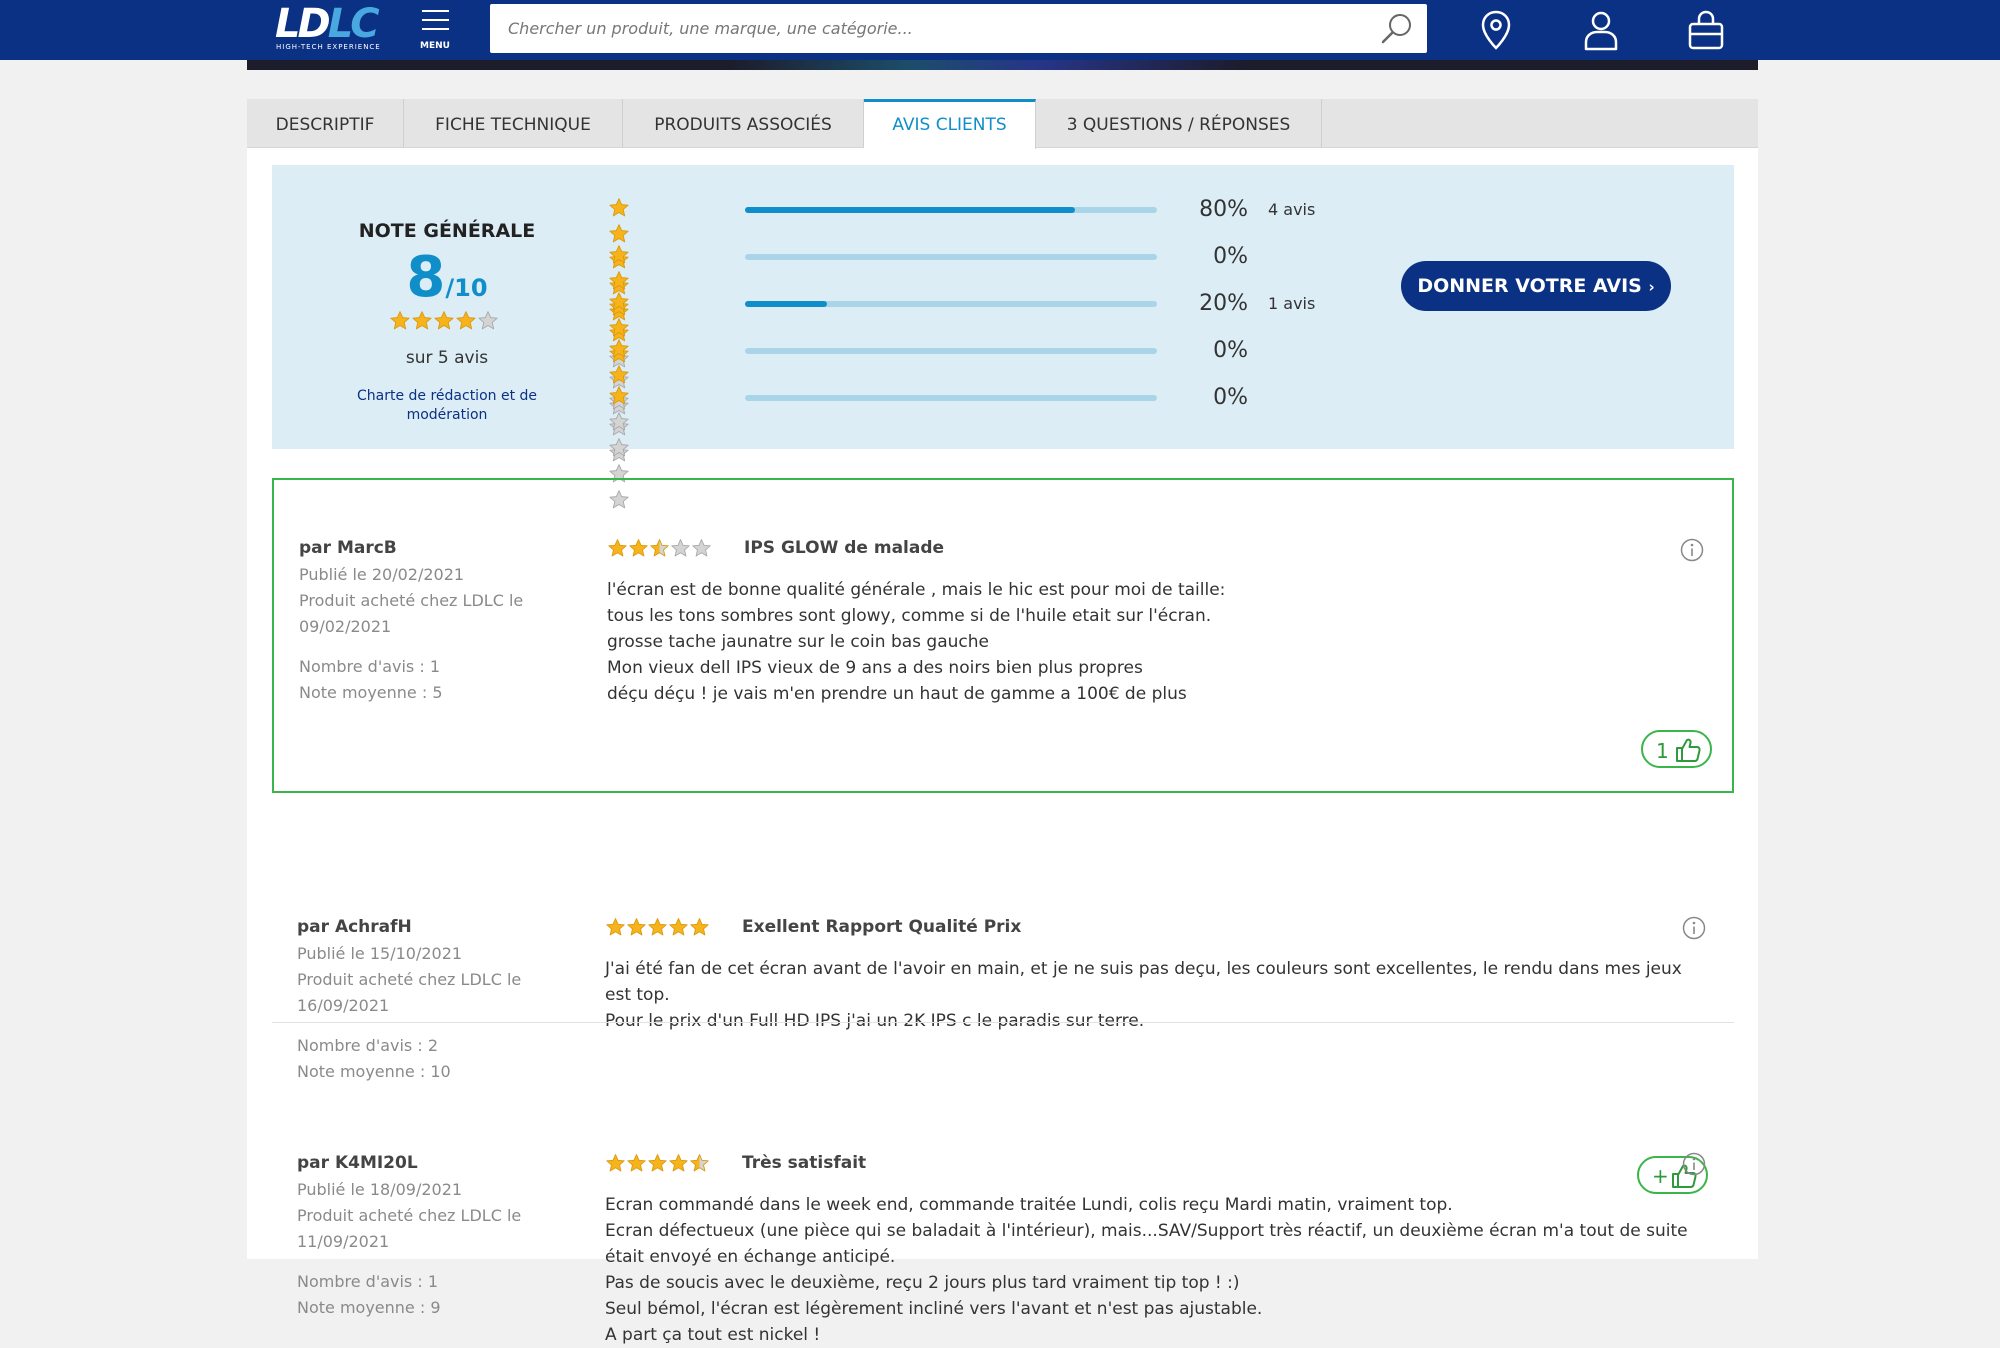 The height and width of the screenshot is (1348, 2000). Describe the element at coordinates (325, 123) in the screenshot. I see `tab-descriptif: DESCRIPTIF` at that location.